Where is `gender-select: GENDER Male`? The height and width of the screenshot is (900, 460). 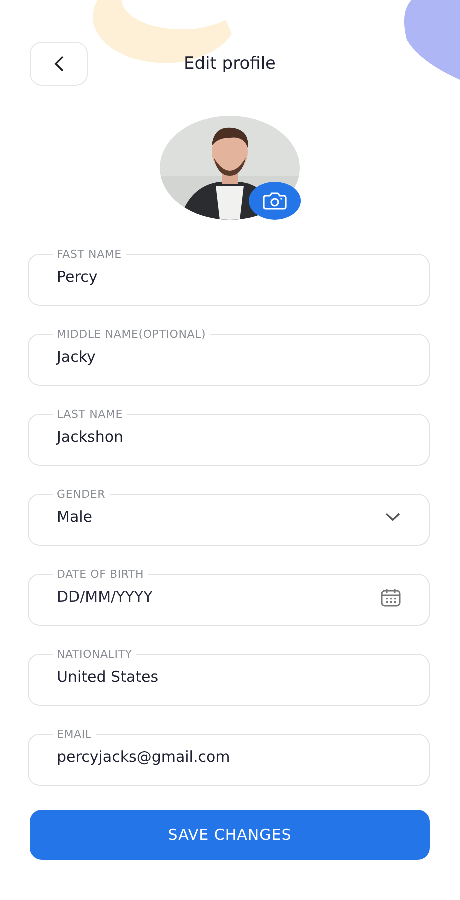
gender-select: GENDER Male is located at coordinates (229, 517).